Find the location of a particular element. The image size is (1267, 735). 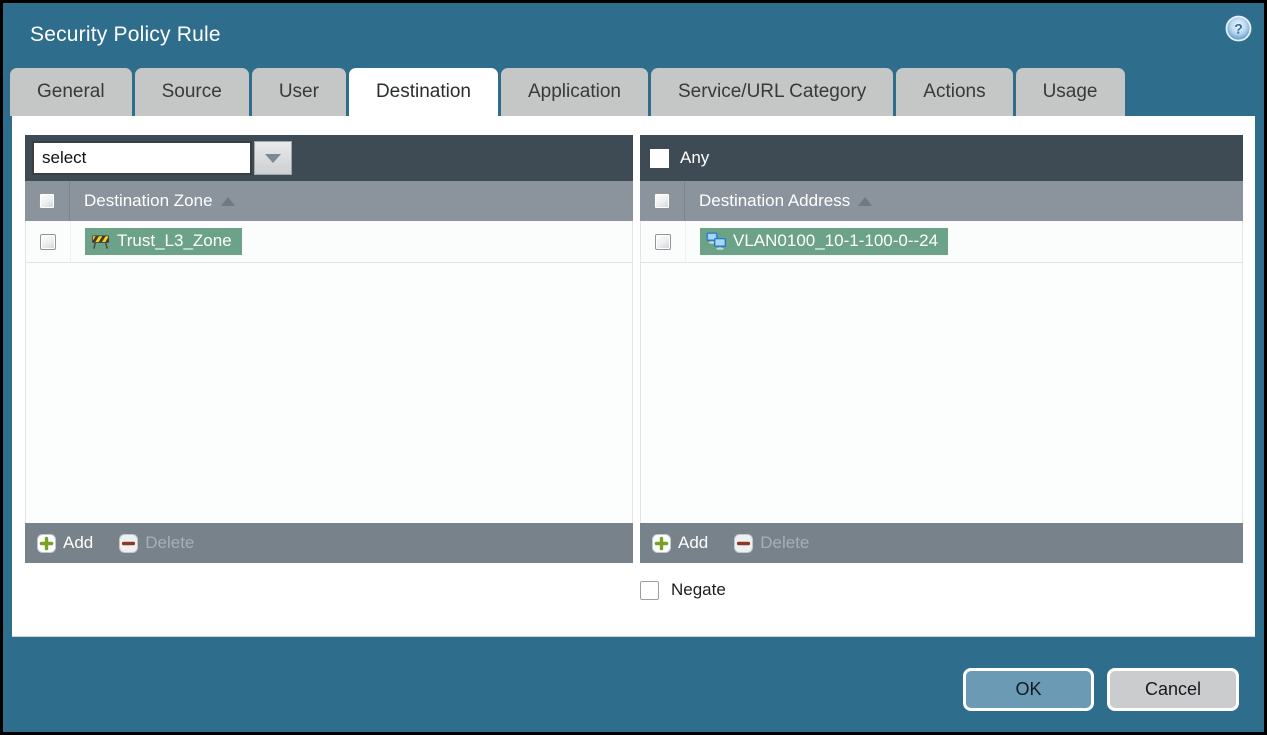

zone-delete-button: Delete is located at coordinates (156, 543).